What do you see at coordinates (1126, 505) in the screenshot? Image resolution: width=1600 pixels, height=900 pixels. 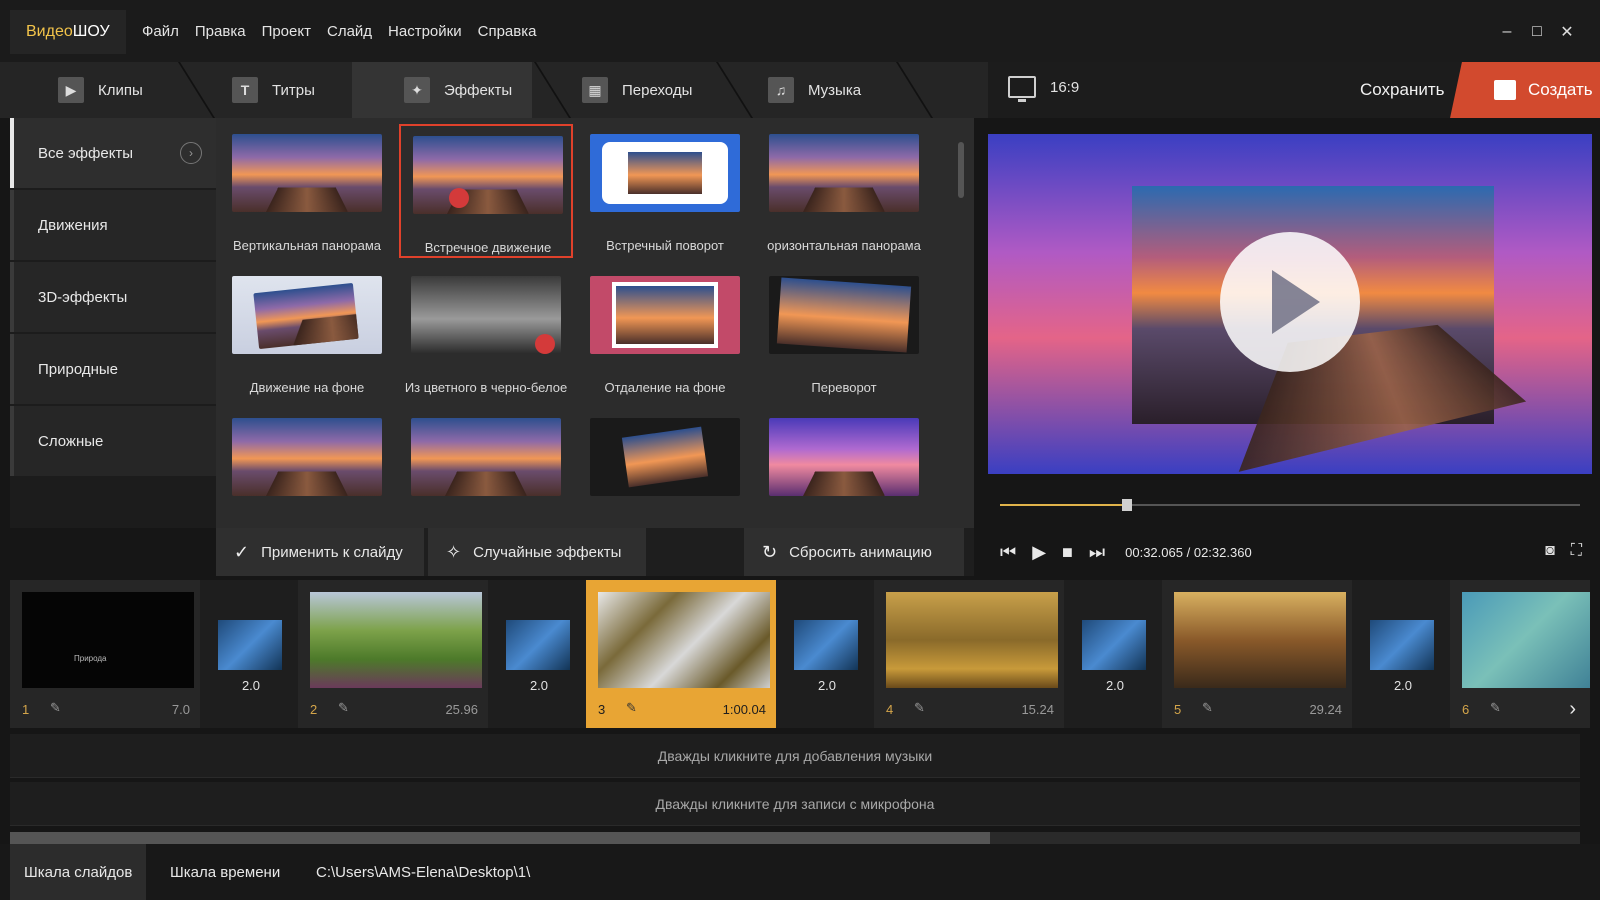 I see `seek-handle` at bounding box center [1126, 505].